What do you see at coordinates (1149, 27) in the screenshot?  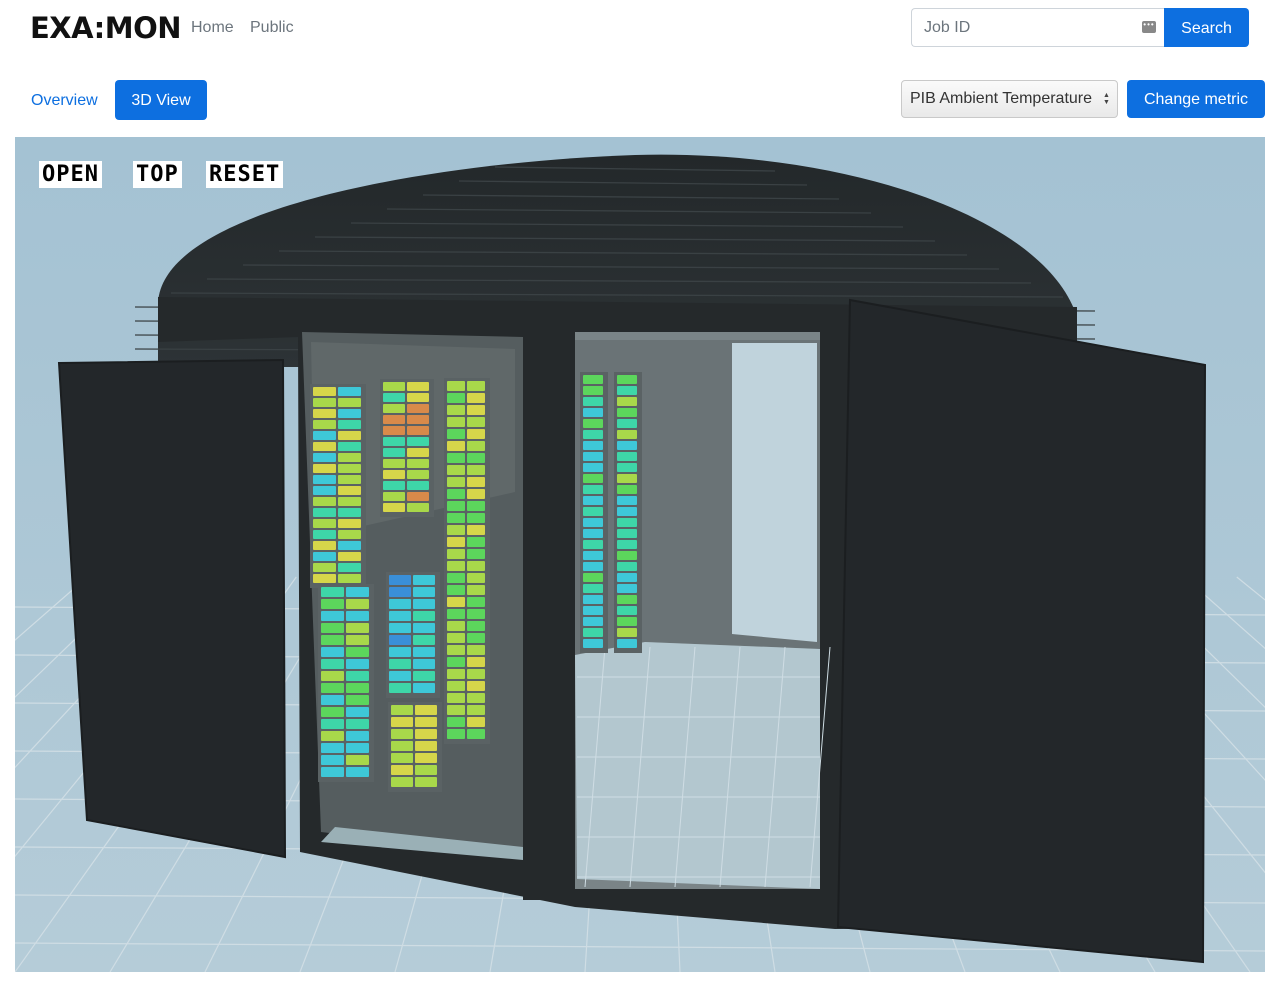 I see `autofill-icon: •••` at bounding box center [1149, 27].